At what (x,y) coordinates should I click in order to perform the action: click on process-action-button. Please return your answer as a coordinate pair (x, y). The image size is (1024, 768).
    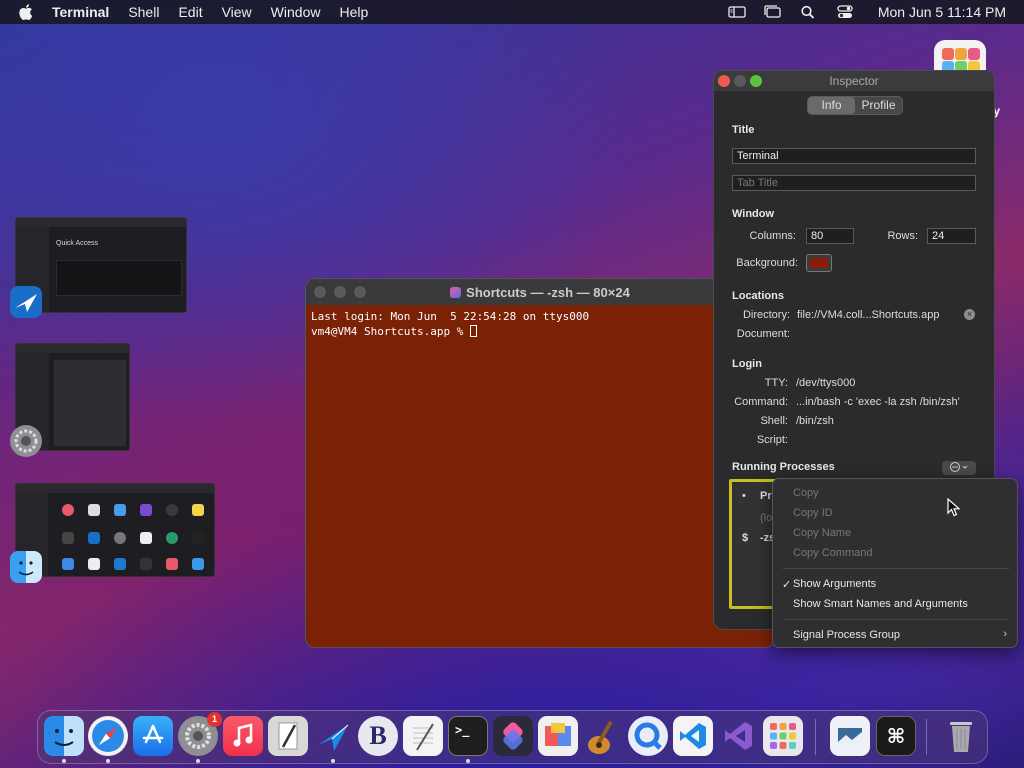
    Looking at the image, I should click on (959, 468).